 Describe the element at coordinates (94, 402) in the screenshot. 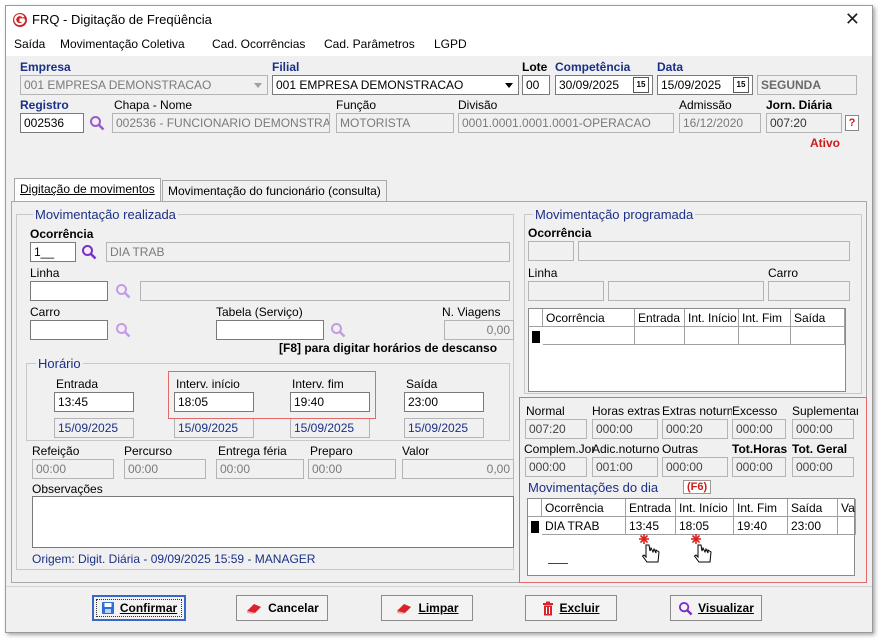

I see `entrada-field: 13:45` at that location.